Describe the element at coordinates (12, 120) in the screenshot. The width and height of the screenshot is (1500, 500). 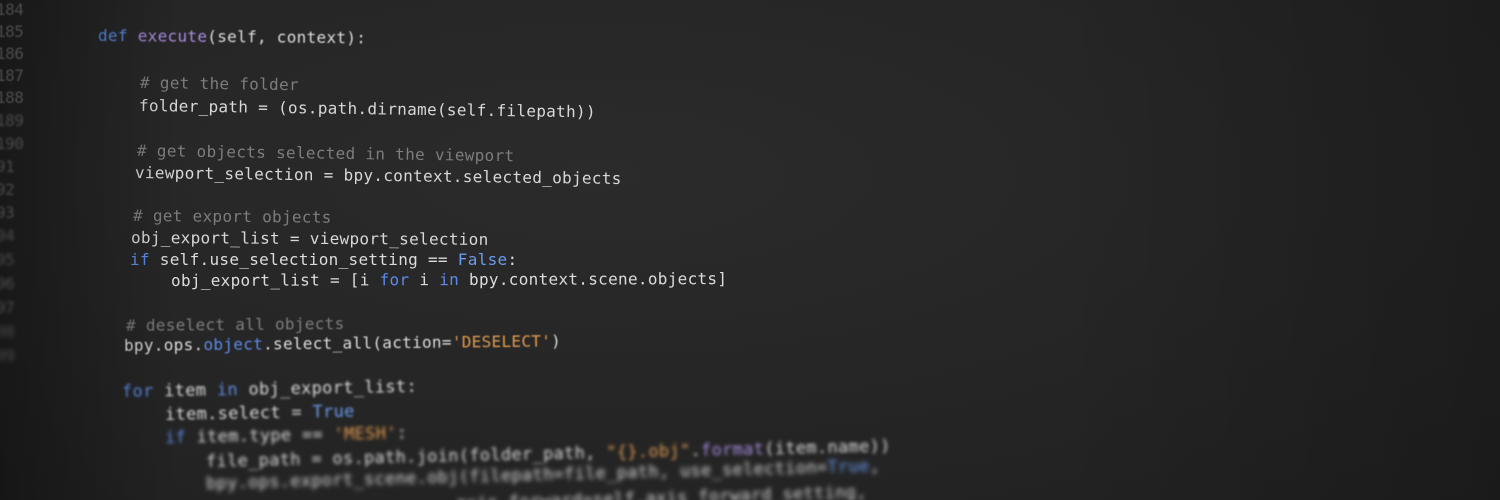
I see `line-number: 189` at that location.